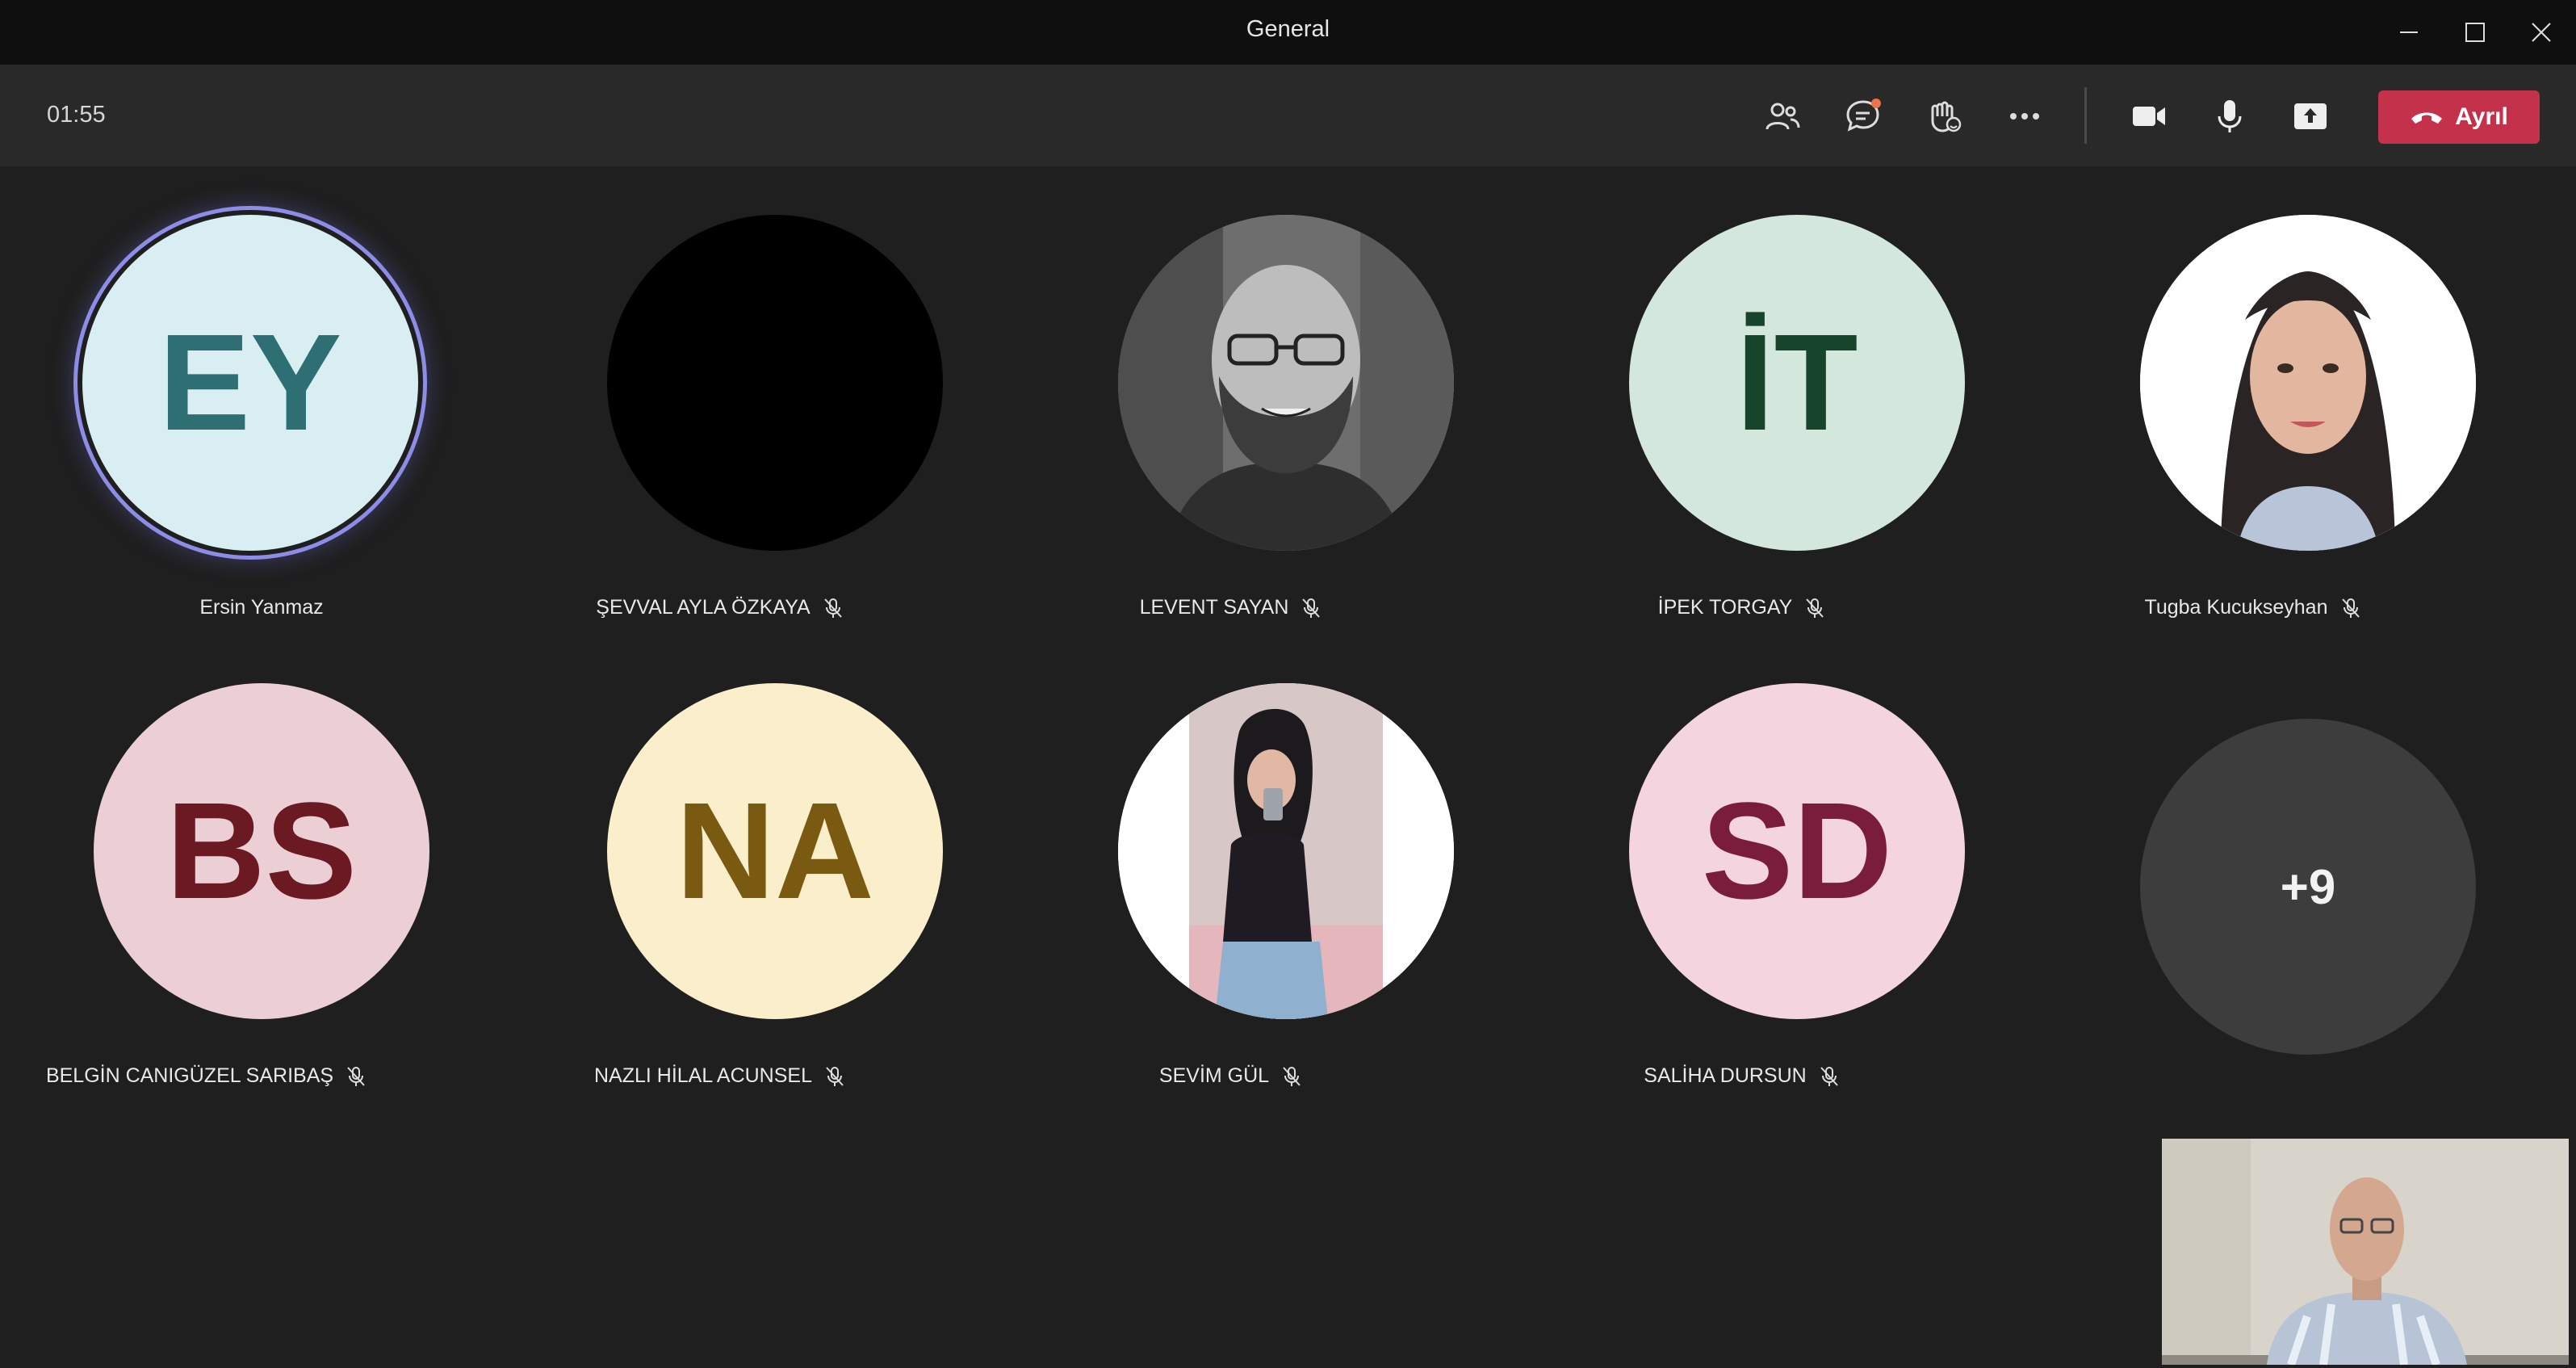 Image resolution: width=2576 pixels, height=1368 pixels. I want to click on avatar: İT, so click(1797, 383).